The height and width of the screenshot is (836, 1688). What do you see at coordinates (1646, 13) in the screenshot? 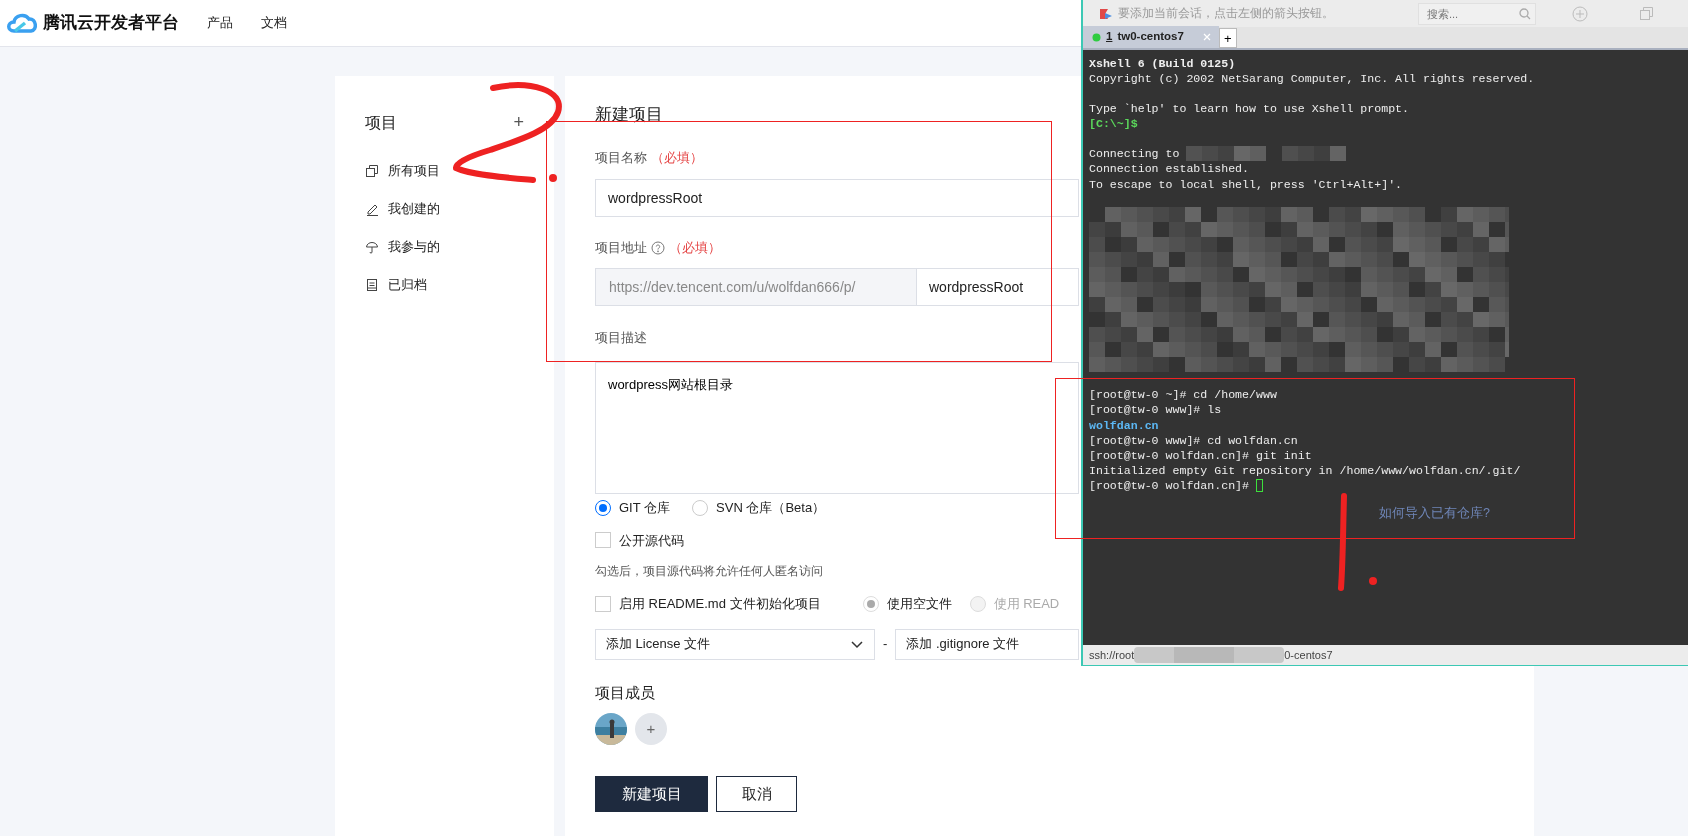
I see `windows-icon` at bounding box center [1646, 13].